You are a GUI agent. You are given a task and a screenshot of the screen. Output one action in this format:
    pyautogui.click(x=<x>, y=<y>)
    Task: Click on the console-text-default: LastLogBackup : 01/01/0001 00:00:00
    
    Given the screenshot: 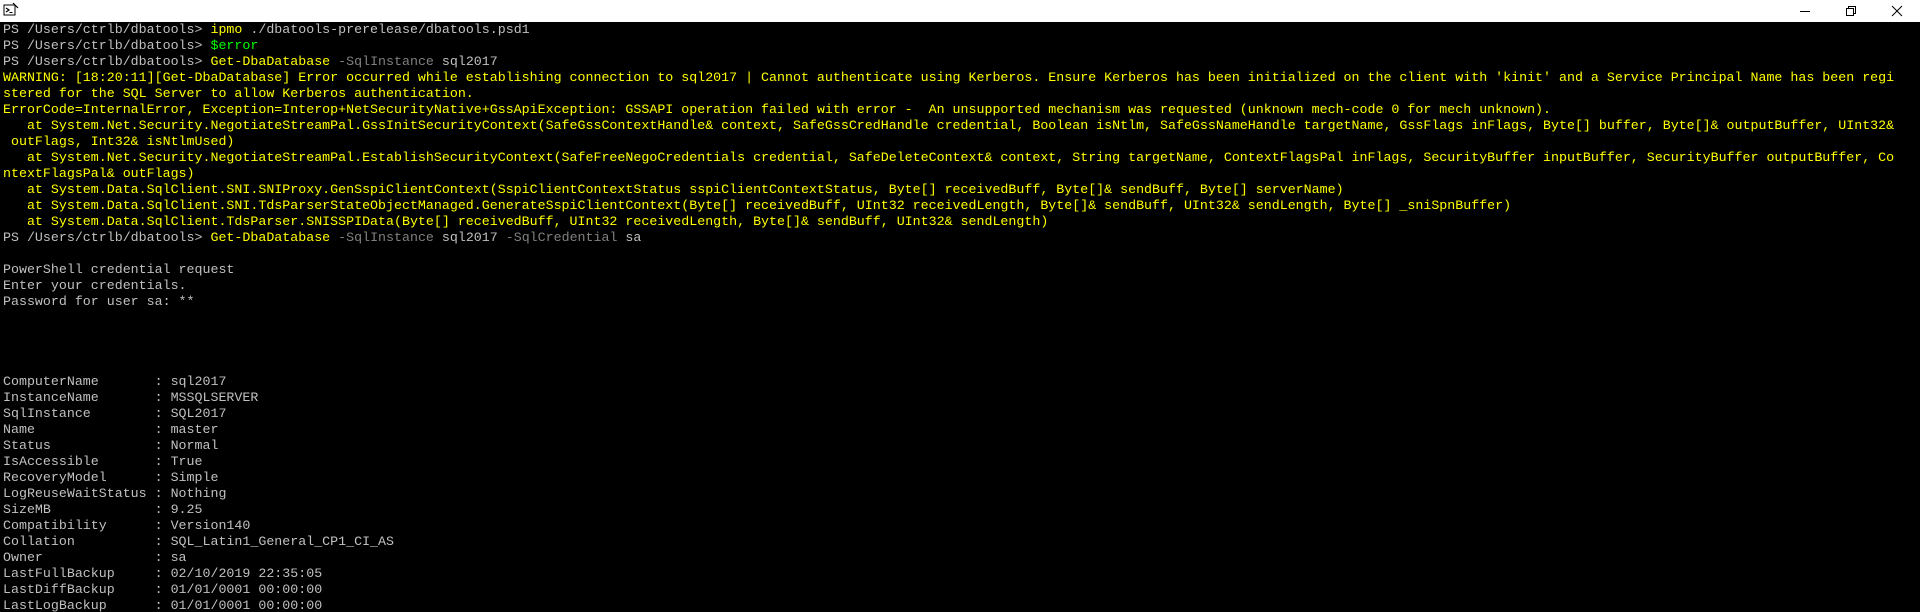 What is the action you would take?
    pyautogui.click(x=163, y=605)
    